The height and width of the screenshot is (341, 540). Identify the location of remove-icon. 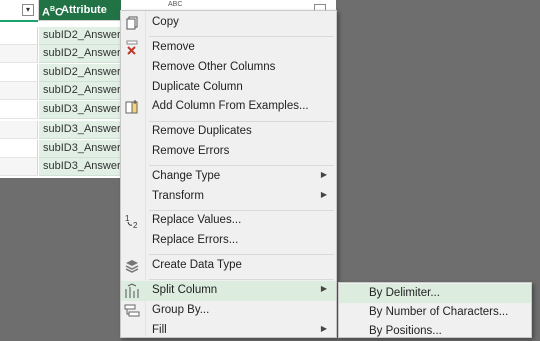
(132, 48).